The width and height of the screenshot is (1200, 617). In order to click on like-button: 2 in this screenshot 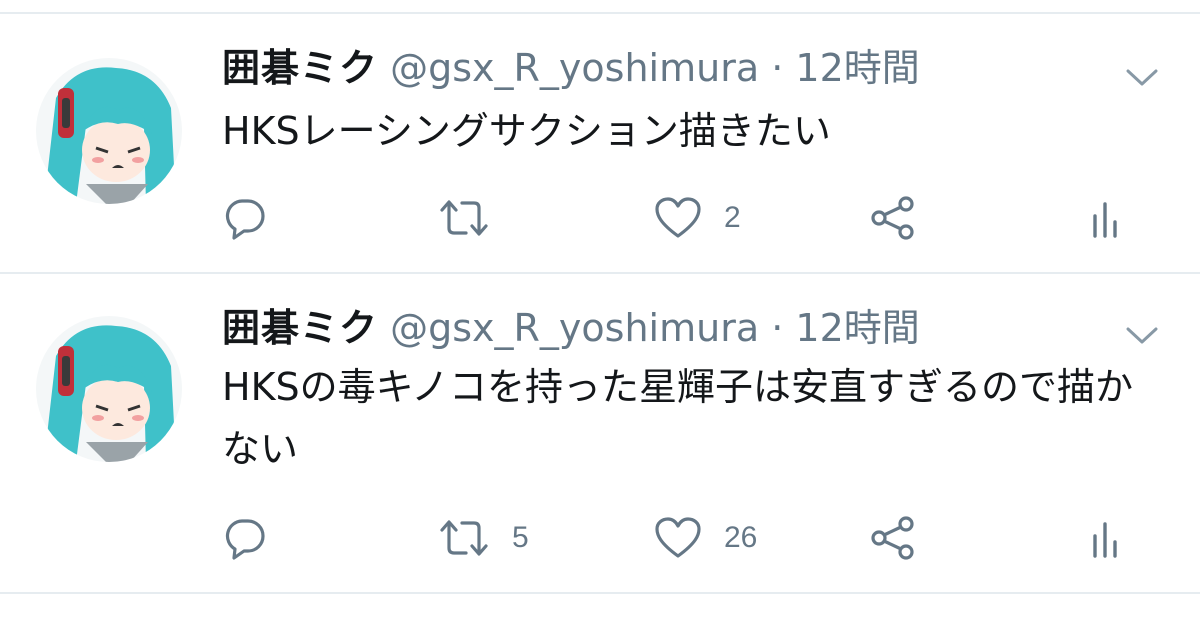, I will do `click(697, 218)`.